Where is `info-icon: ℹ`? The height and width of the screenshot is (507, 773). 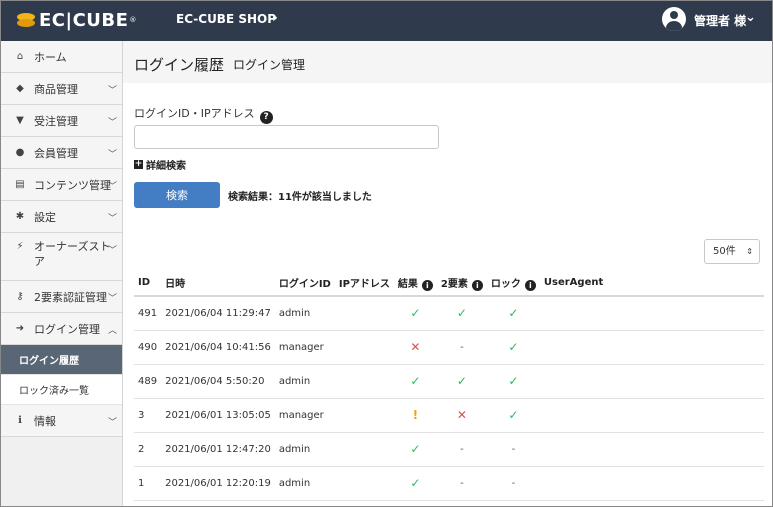
info-icon: ℹ is located at coordinates (20, 420).